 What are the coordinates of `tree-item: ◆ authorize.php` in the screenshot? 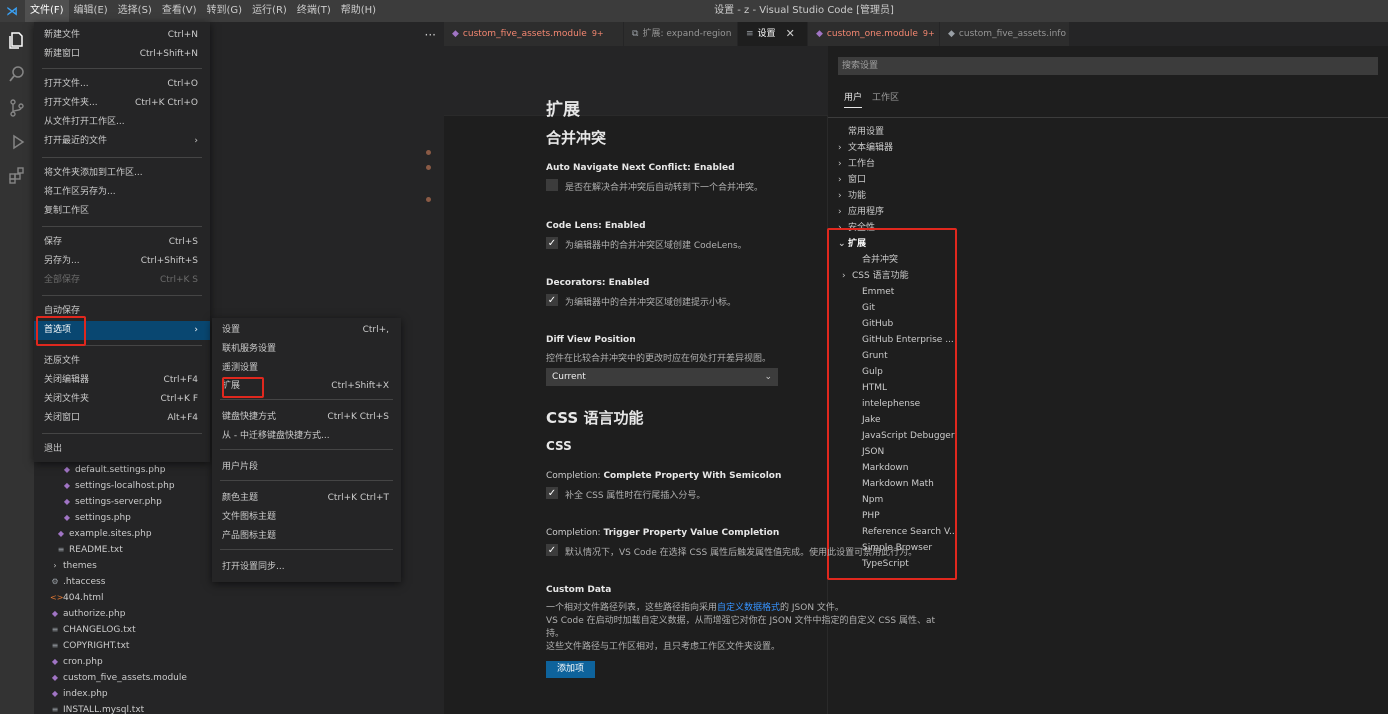 It's located at (239, 614).